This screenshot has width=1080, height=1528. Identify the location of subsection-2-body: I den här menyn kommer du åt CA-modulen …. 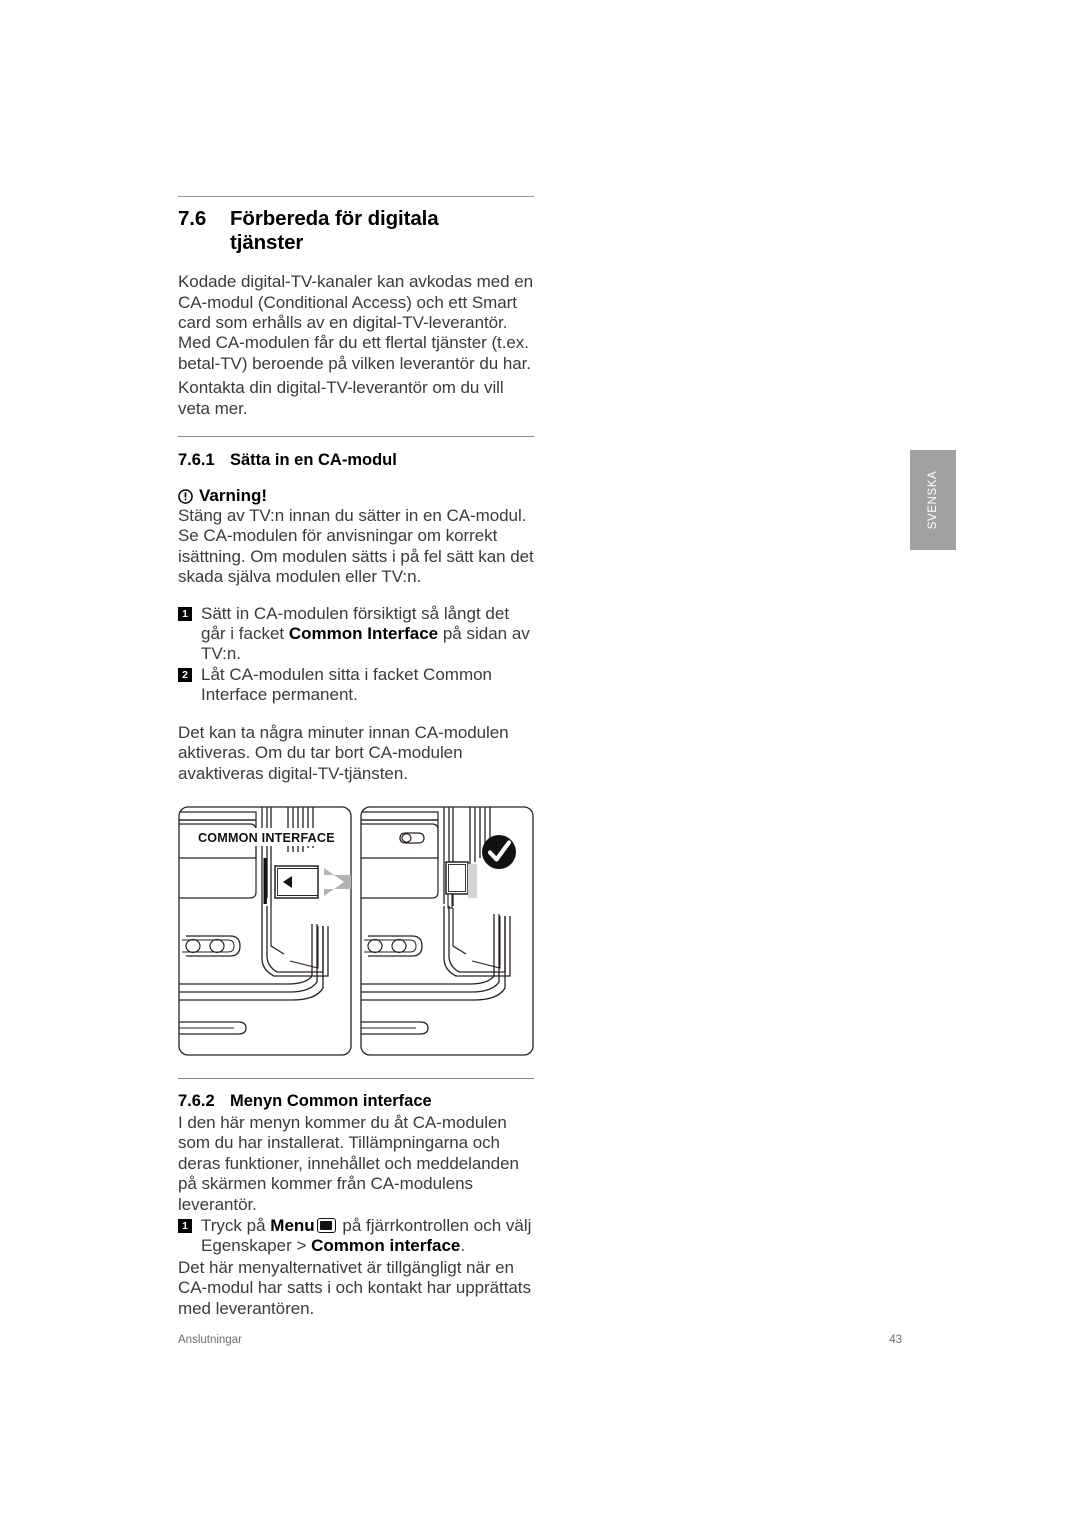
(348, 1163).